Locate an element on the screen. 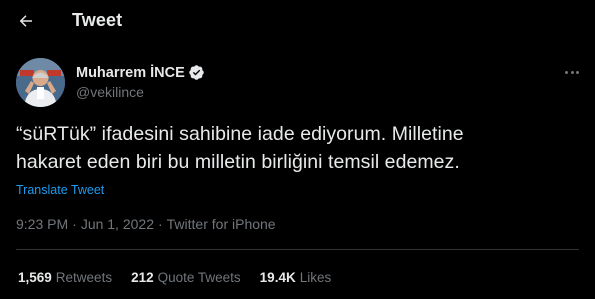  more-options-button is located at coordinates (572, 72).